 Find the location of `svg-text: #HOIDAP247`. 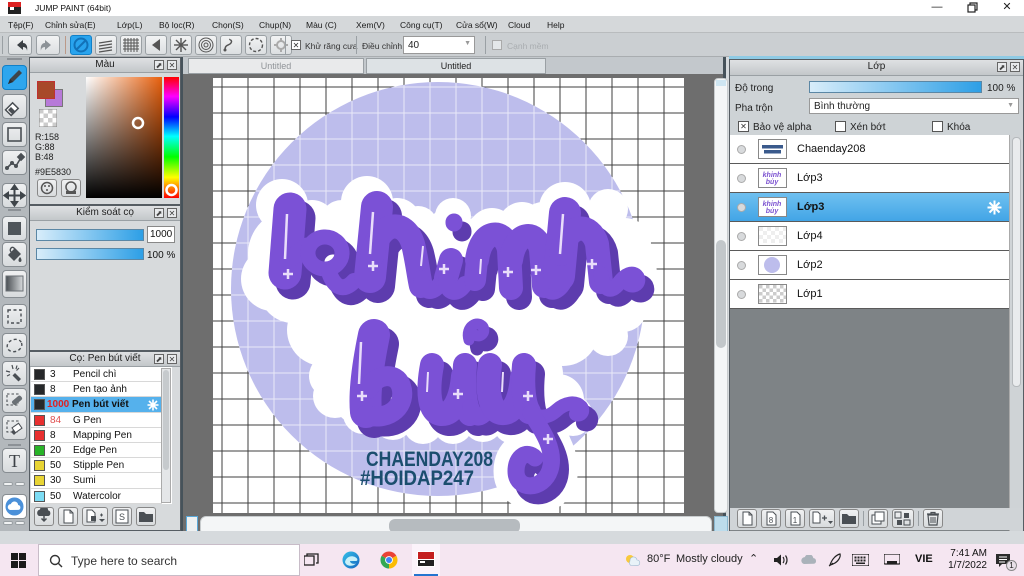

svg-text: #HOIDAP247 is located at coordinates (417, 478).